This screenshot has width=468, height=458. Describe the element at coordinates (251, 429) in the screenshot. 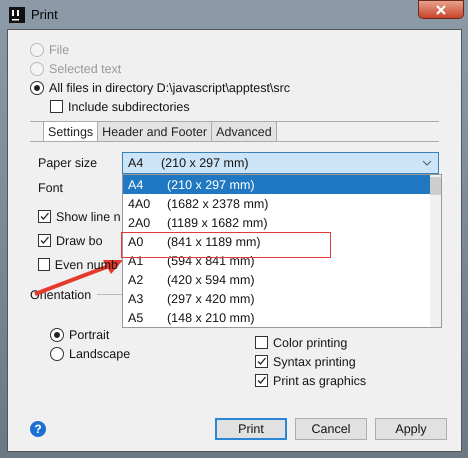

I see `dialog-button: Print` at that location.